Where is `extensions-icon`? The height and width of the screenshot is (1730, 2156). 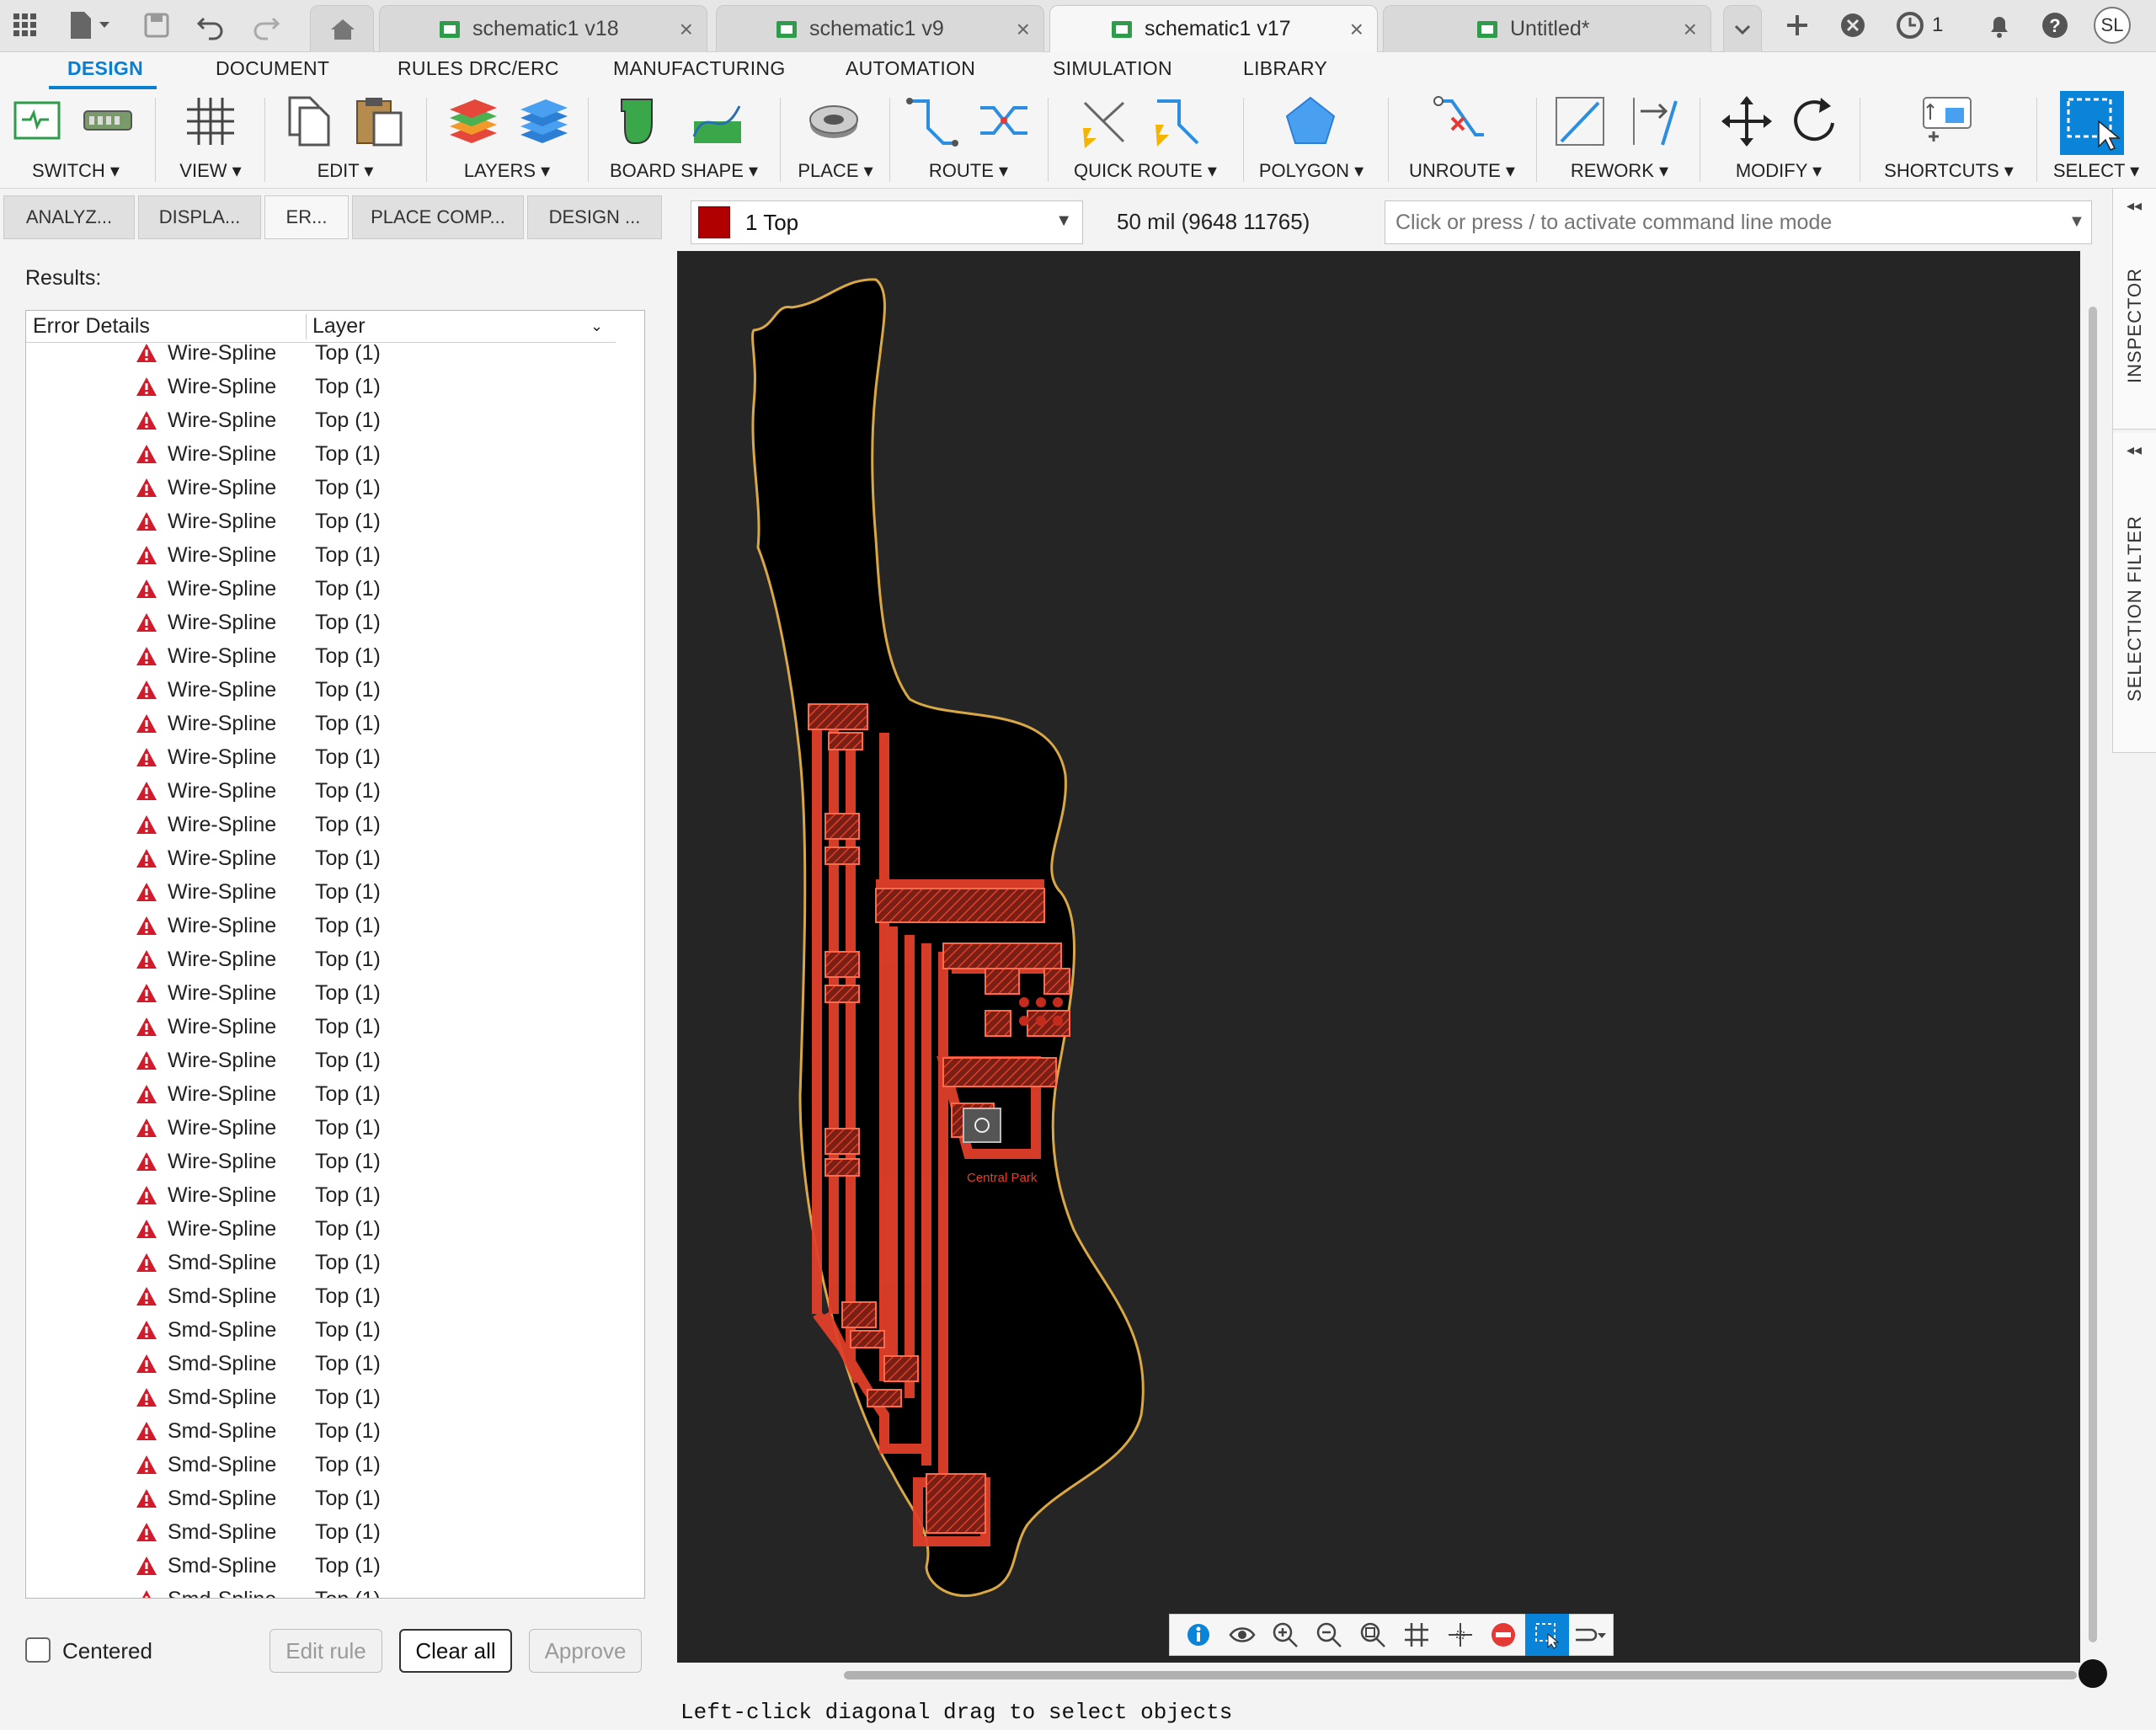
extensions-icon is located at coordinates (1853, 25).